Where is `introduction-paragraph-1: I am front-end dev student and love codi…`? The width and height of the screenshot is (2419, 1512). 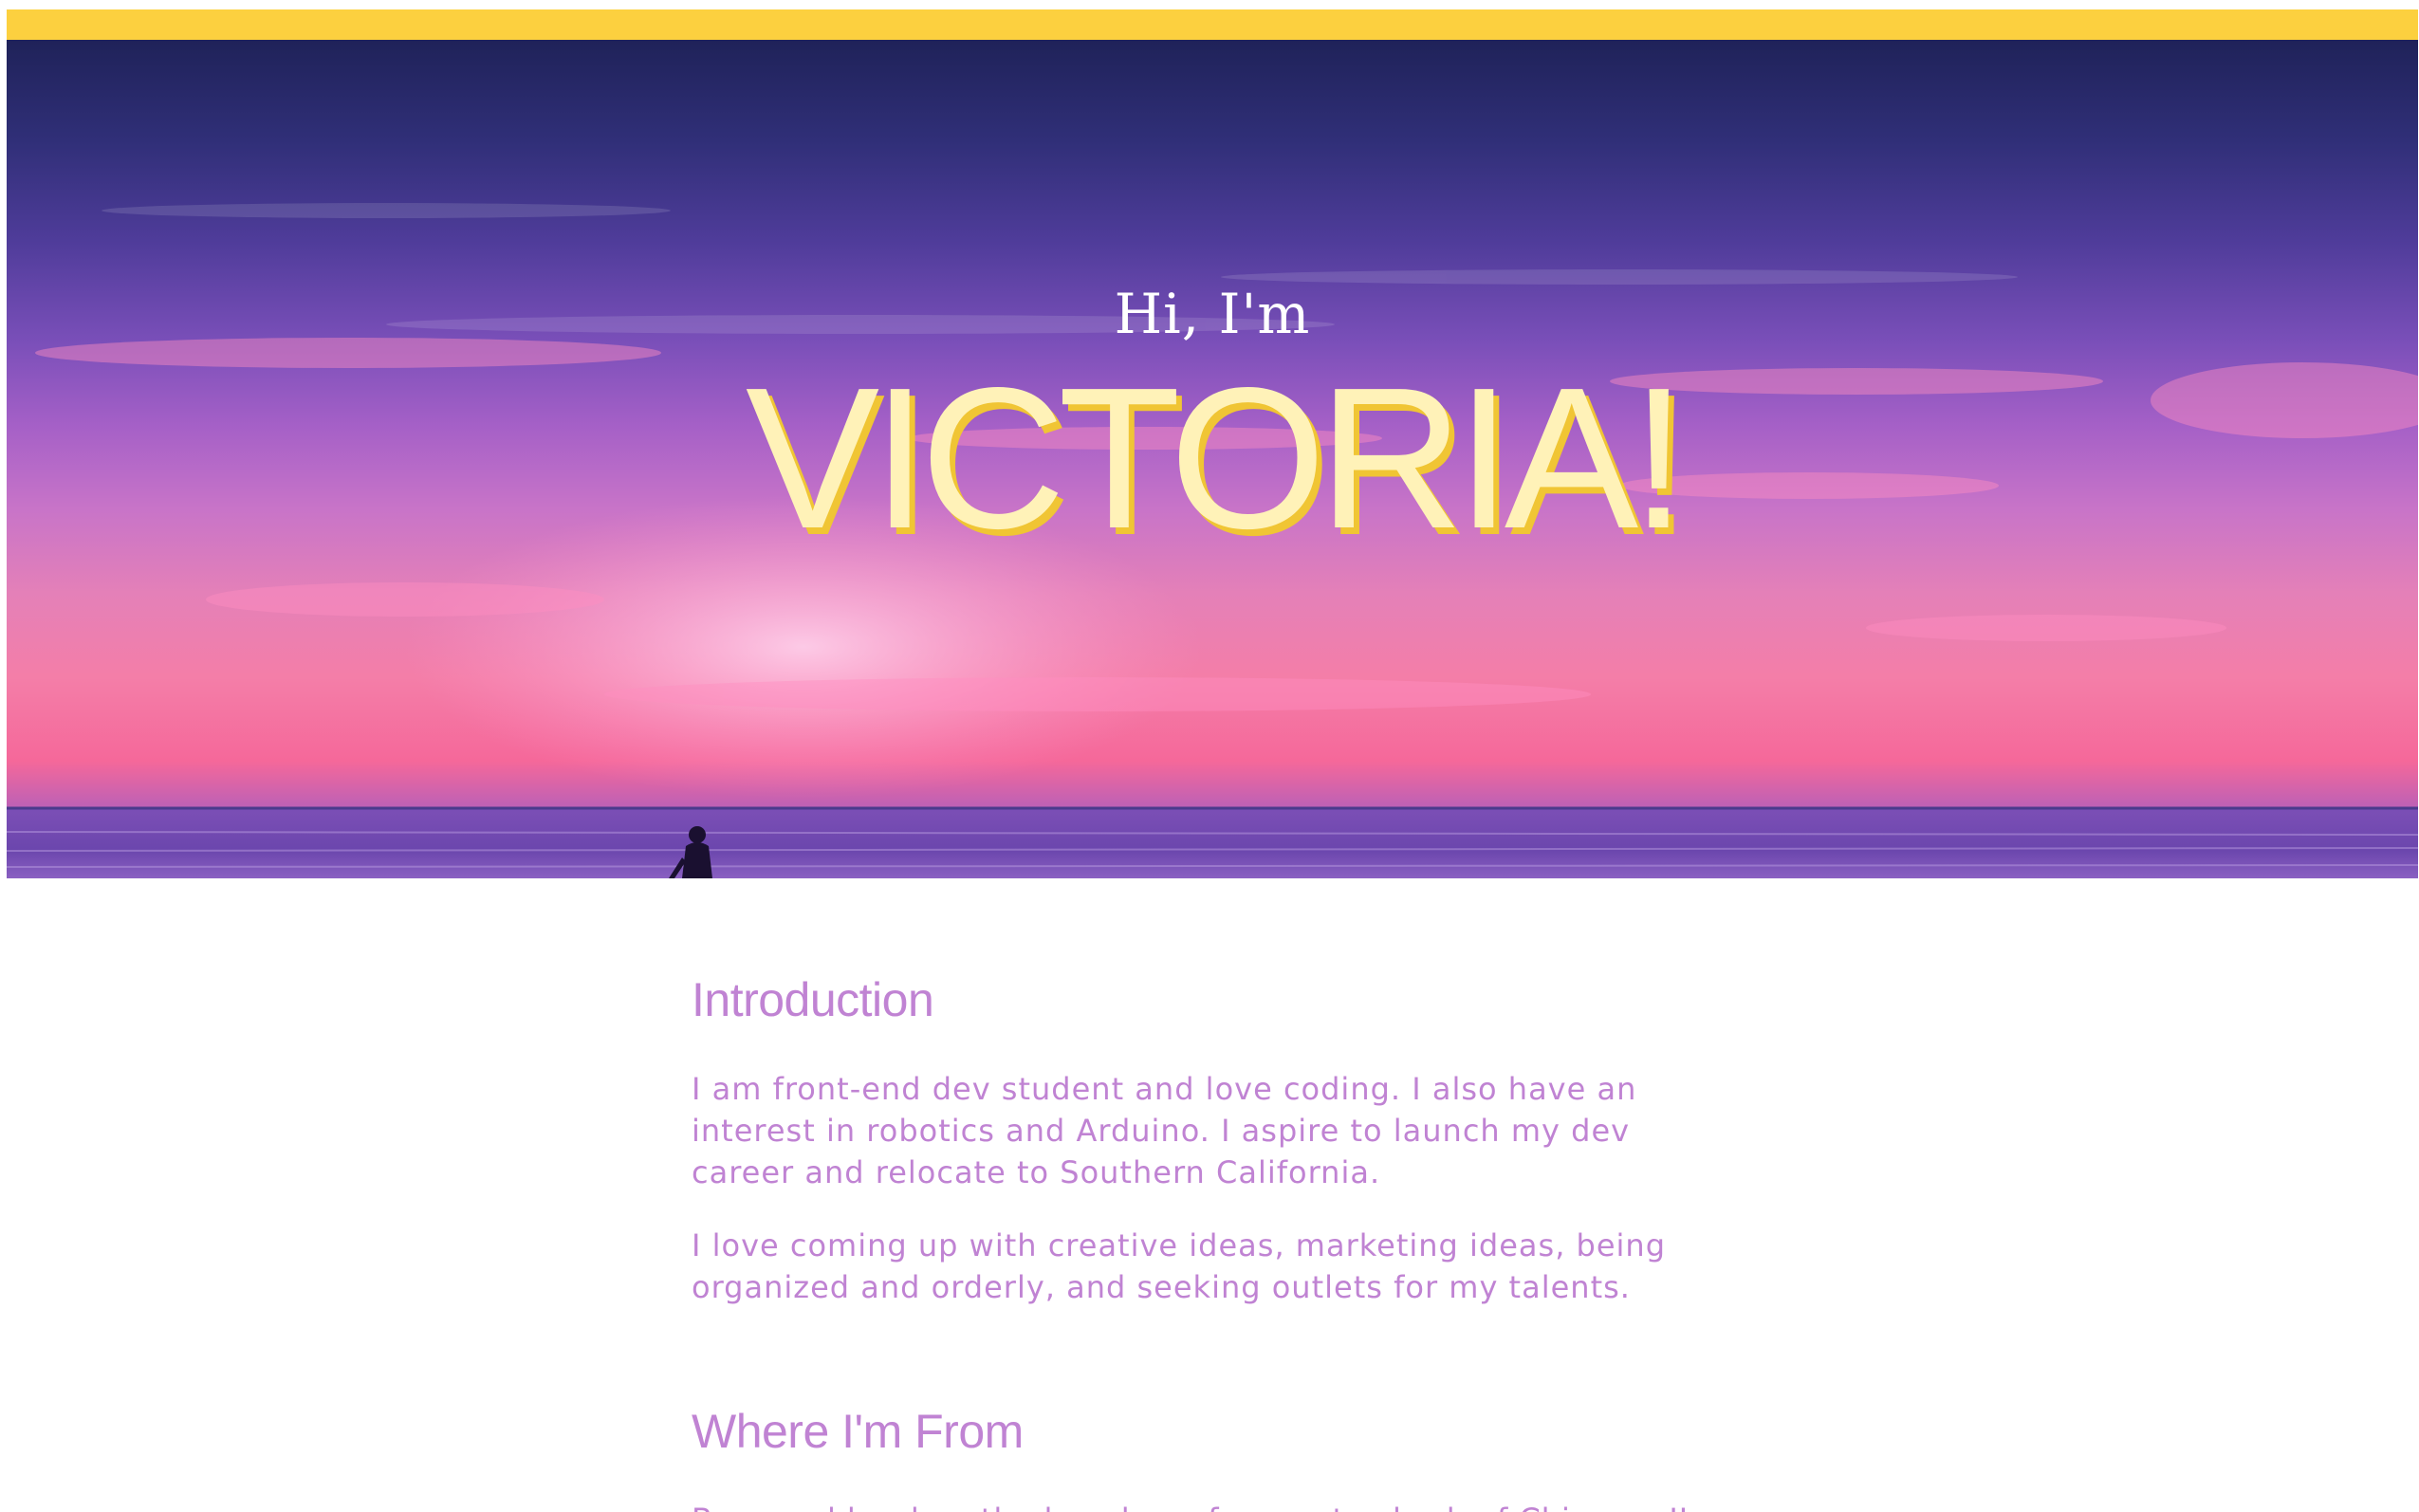 introduction-paragraph-1: I am front-end dev student and love codi… is located at coordinates (1164, 1130).